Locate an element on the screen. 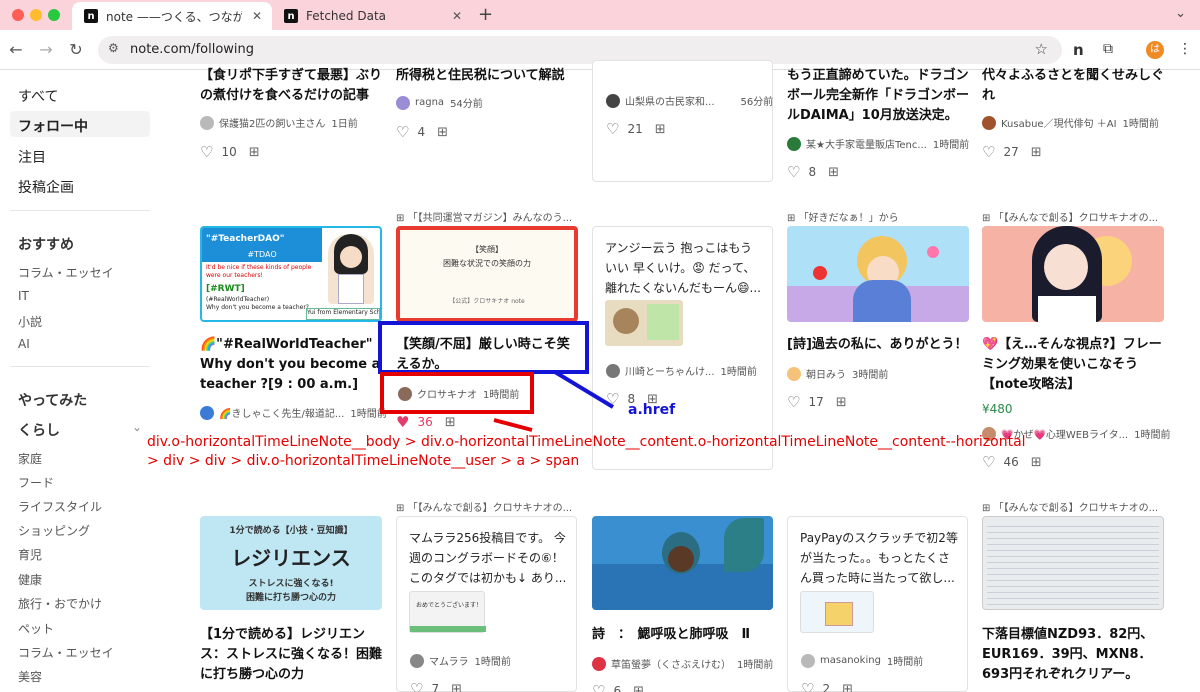 The image size is (1200, 692). forward-icon: → is located at coordinates (46, 49).